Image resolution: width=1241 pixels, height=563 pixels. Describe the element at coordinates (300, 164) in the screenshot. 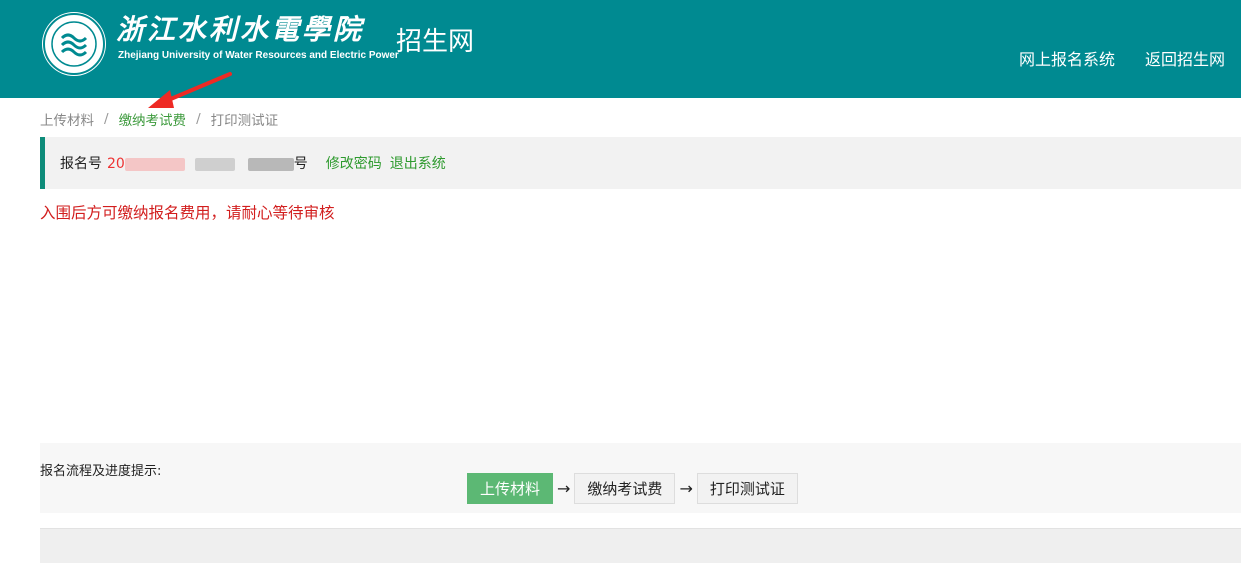

I see `reg-number-suffix: 号` at that location.